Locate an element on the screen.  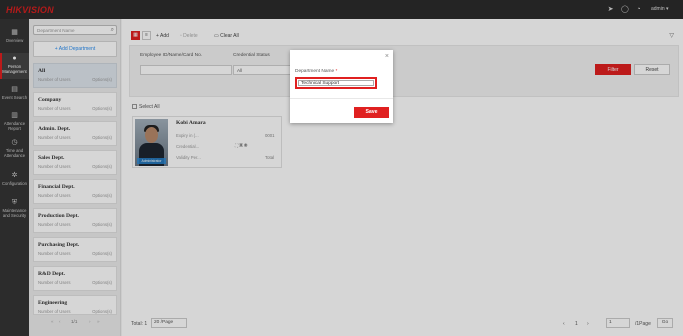
close-icon: × is located at coordinates (387, 56).